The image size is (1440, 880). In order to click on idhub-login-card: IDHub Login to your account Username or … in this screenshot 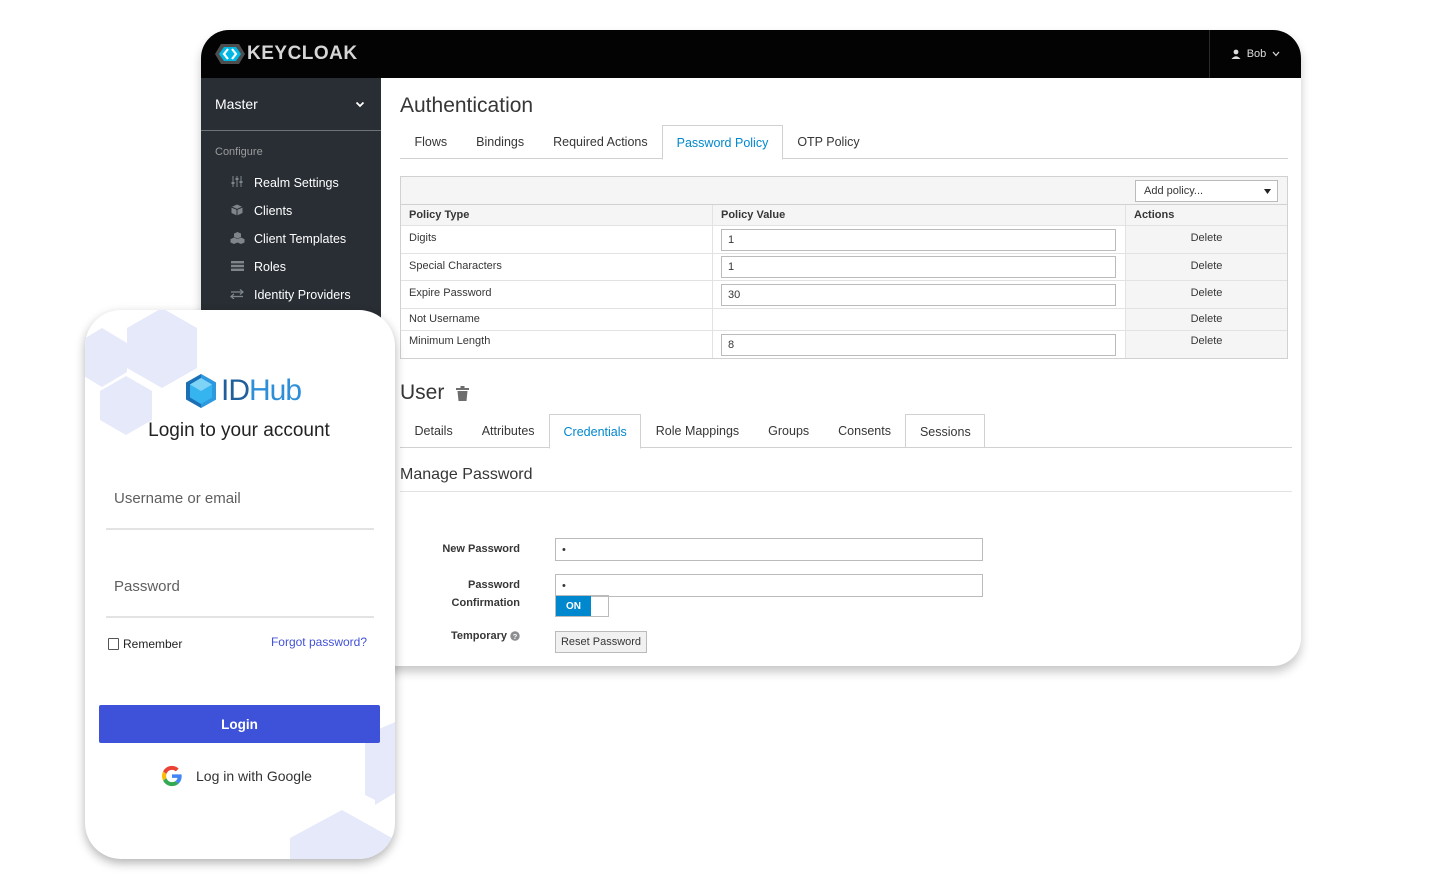, I will do `click(240, 584)`.